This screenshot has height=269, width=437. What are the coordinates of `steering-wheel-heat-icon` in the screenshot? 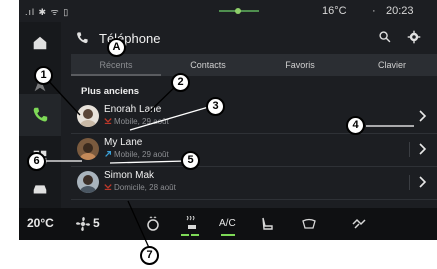 It's located at (153, 224).